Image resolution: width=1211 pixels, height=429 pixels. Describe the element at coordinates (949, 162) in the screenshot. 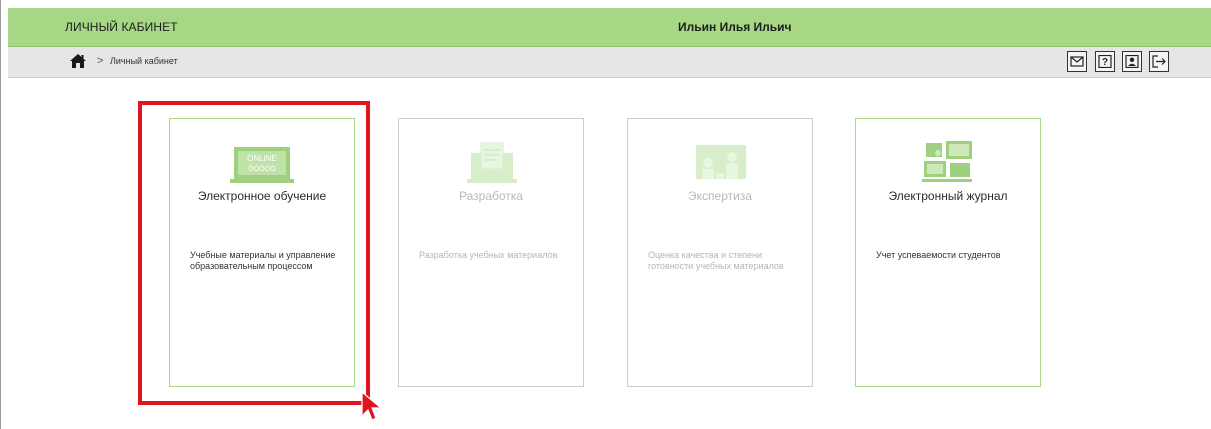

I see `devices-journal-icon` at that location.